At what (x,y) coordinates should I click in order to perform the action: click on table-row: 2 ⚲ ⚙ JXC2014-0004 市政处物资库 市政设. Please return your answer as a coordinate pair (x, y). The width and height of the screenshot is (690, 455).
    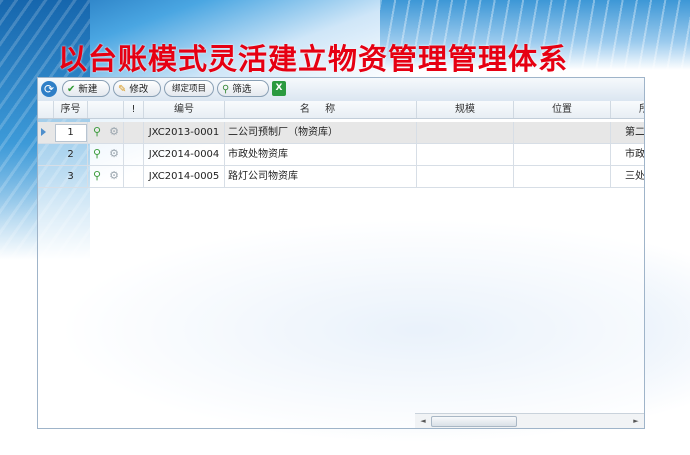
    Looking at the image, I should click on (341, 155).